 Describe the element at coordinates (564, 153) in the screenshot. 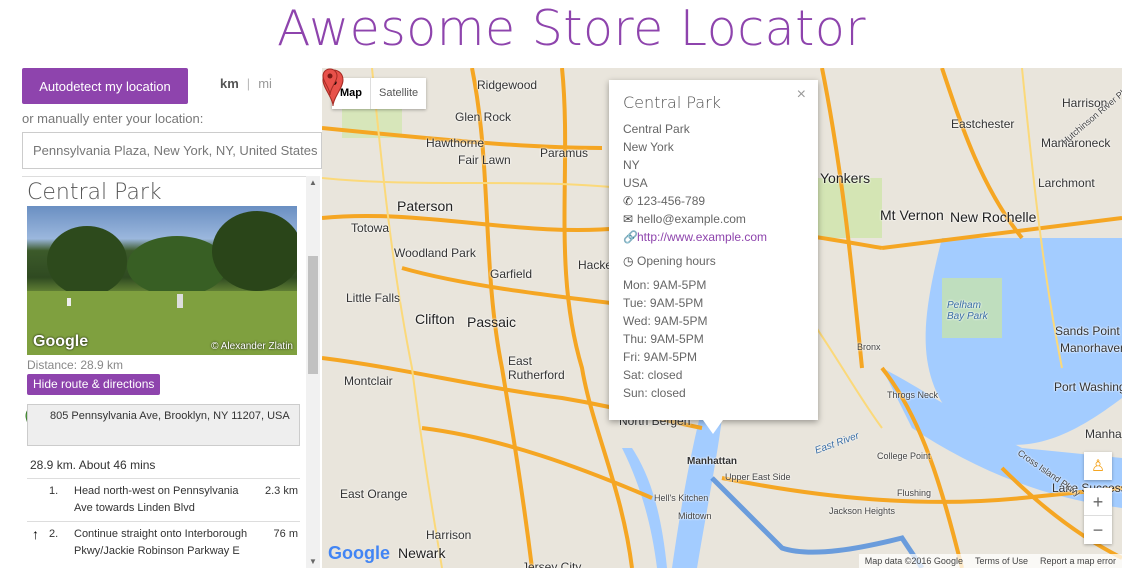

I see `map-label: Paramus` at that location.